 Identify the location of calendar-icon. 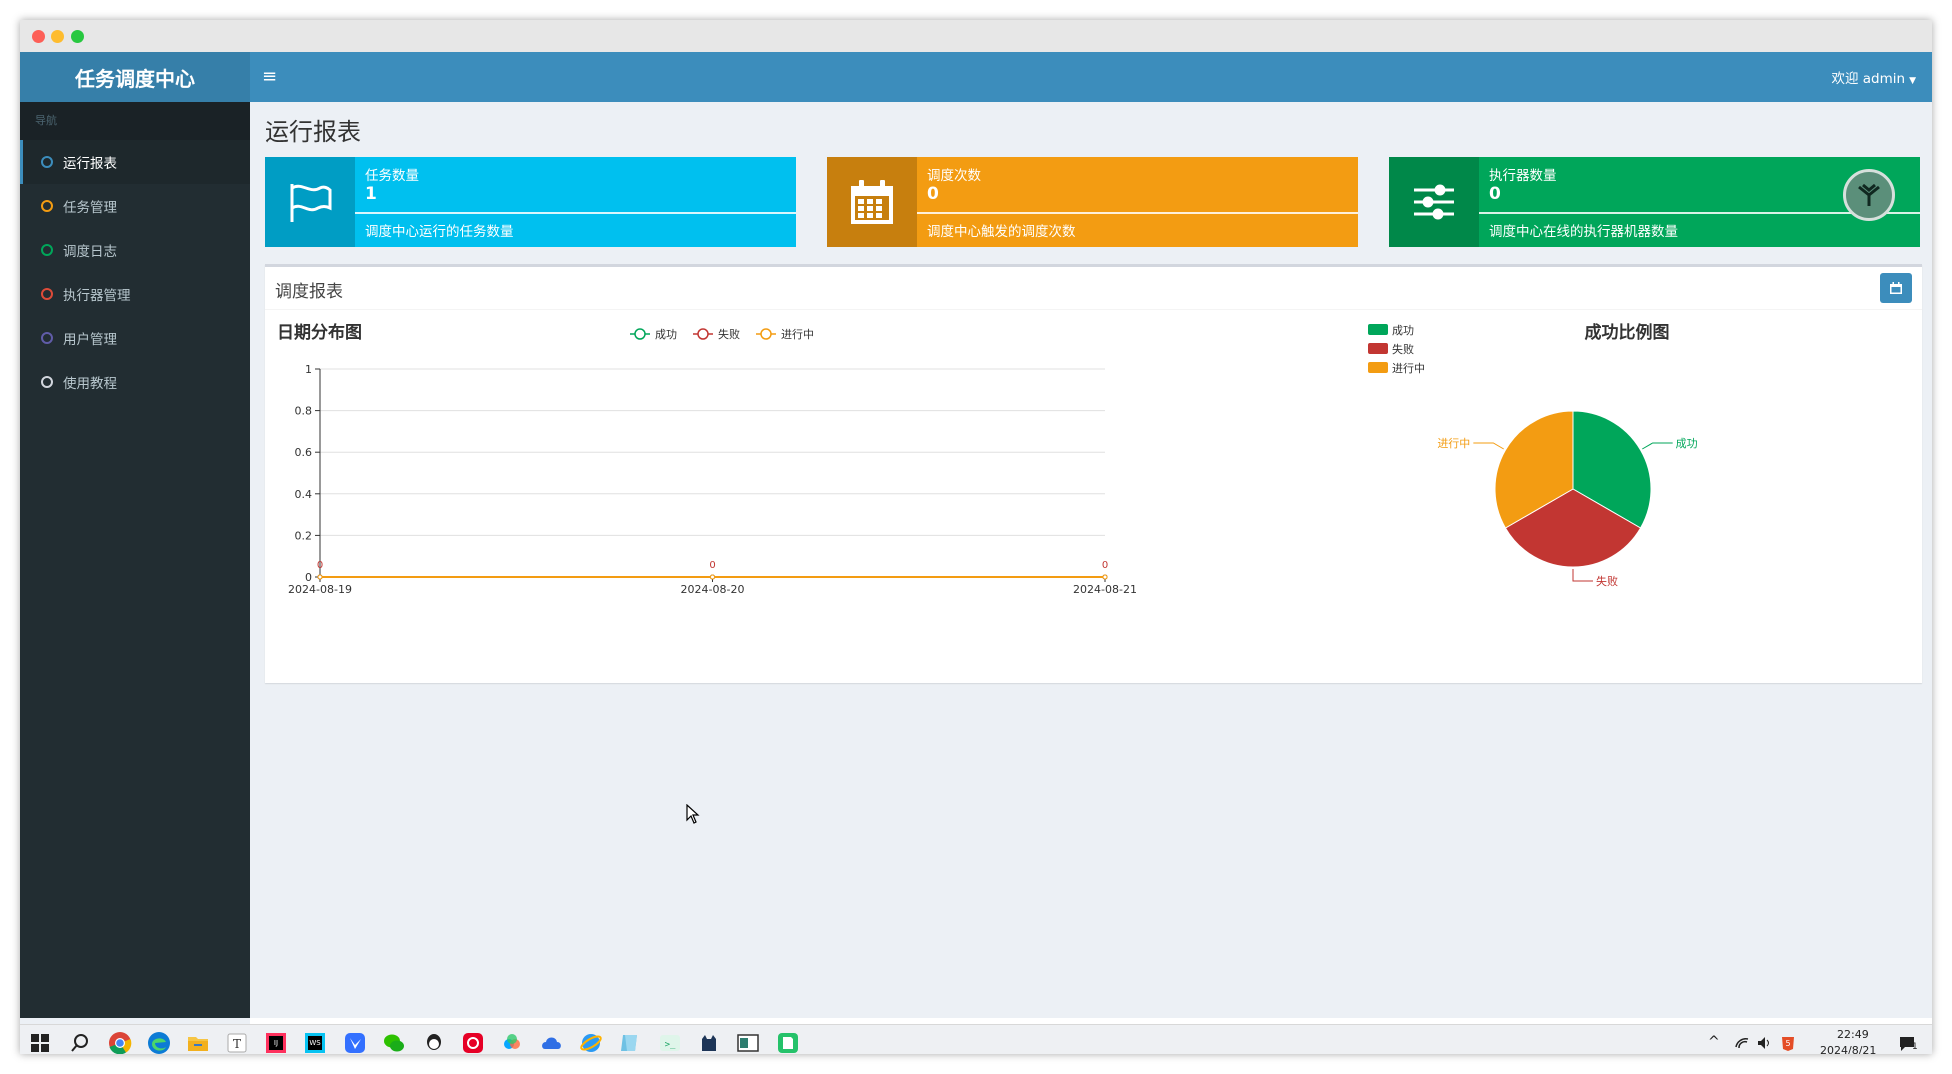
(872, 202).